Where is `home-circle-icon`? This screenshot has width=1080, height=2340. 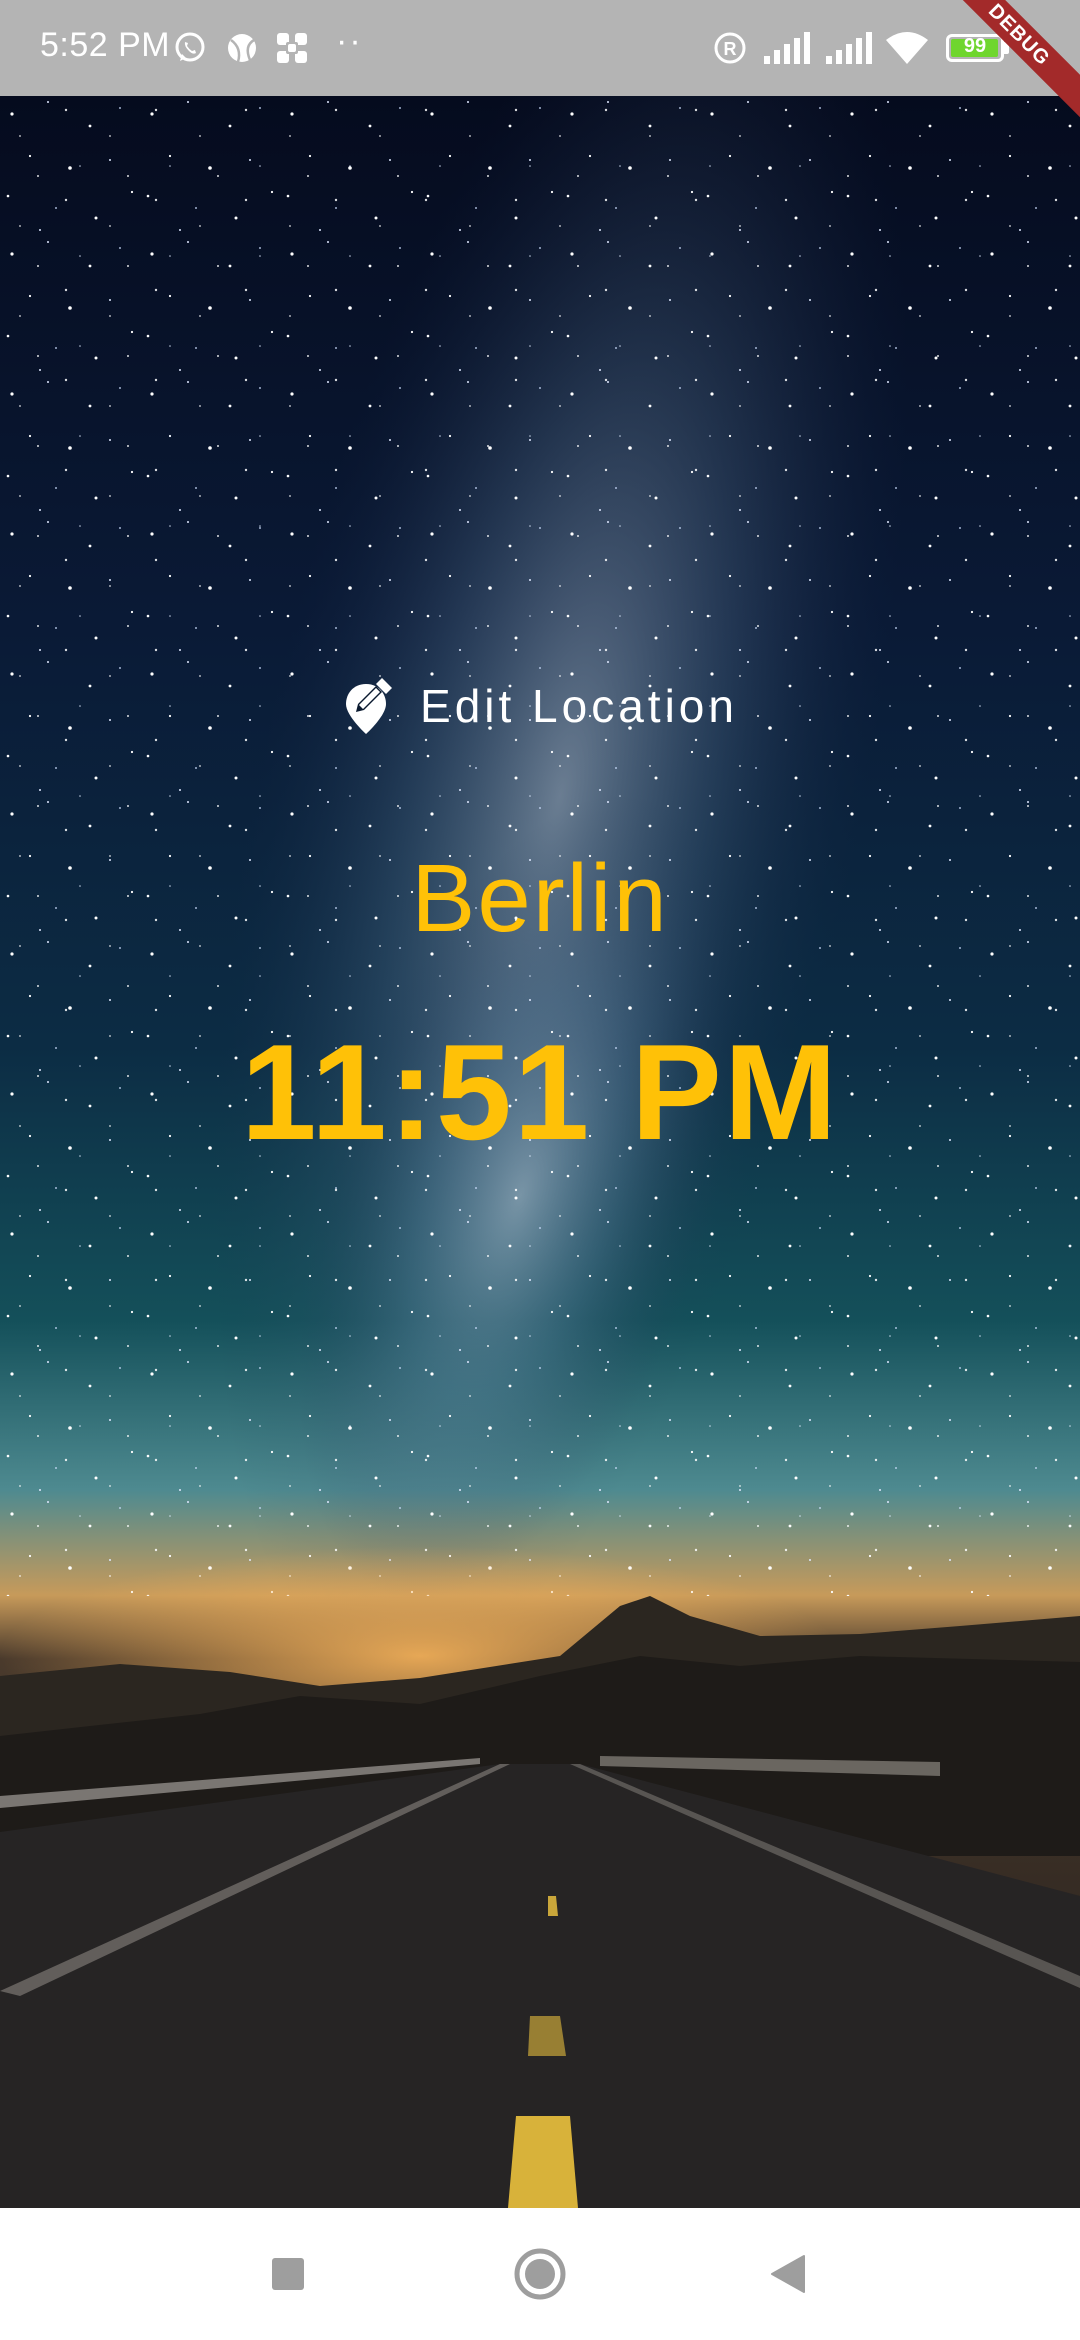 home-circle-icon is located at coordinates (540, 2274).